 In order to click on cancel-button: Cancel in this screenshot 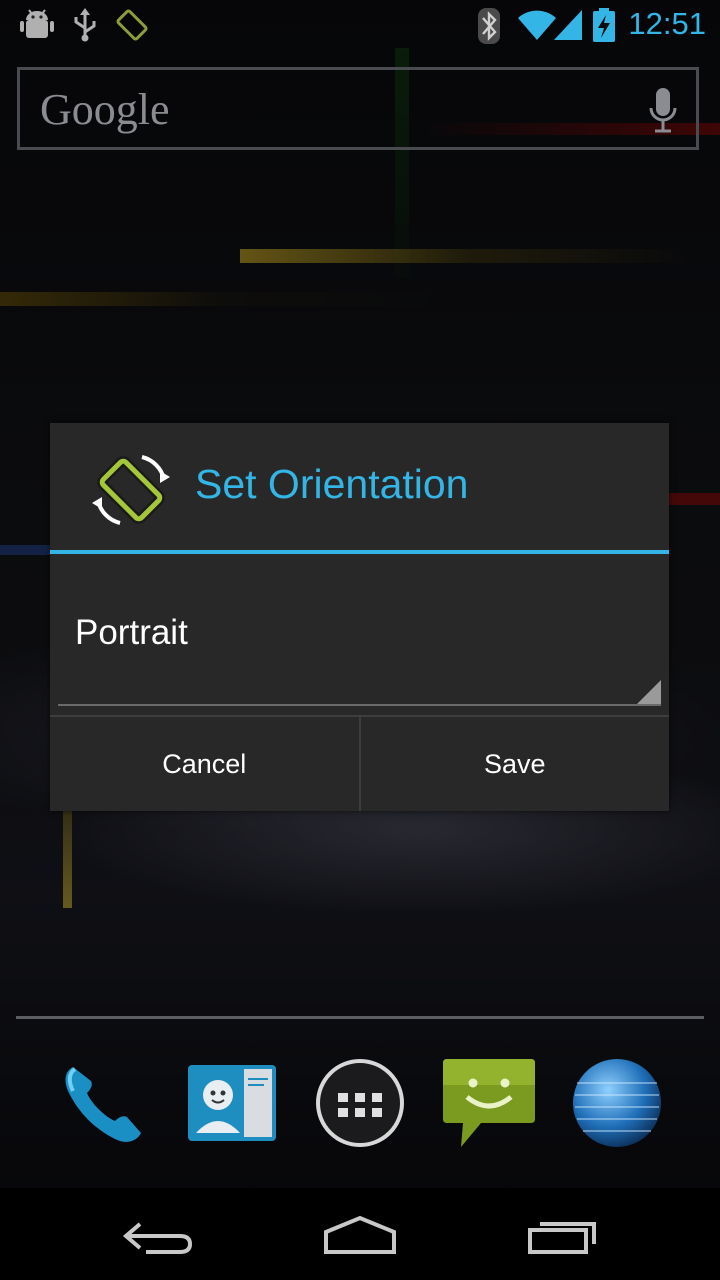, I will do `click(204, 764)`.